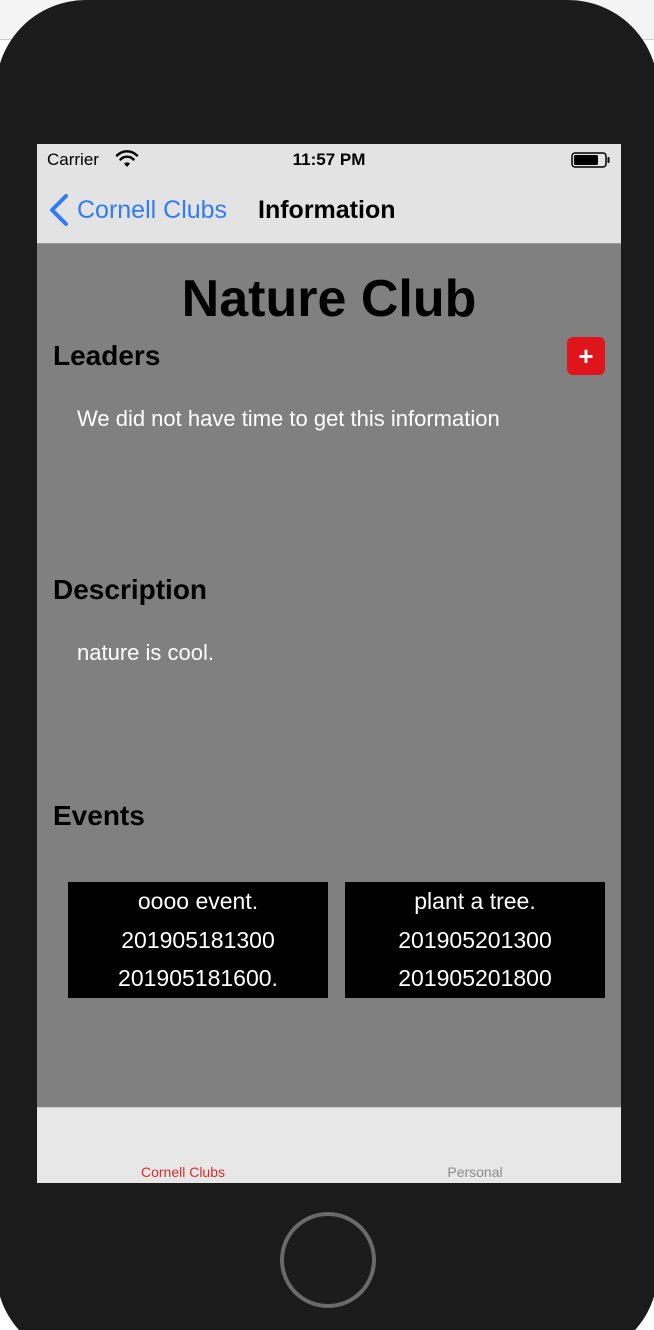 Image resolution: width=654 pixels, height=1330 pixels. I want to click on navigation-bar: Cornell Clubs Information, so click(329, 210).